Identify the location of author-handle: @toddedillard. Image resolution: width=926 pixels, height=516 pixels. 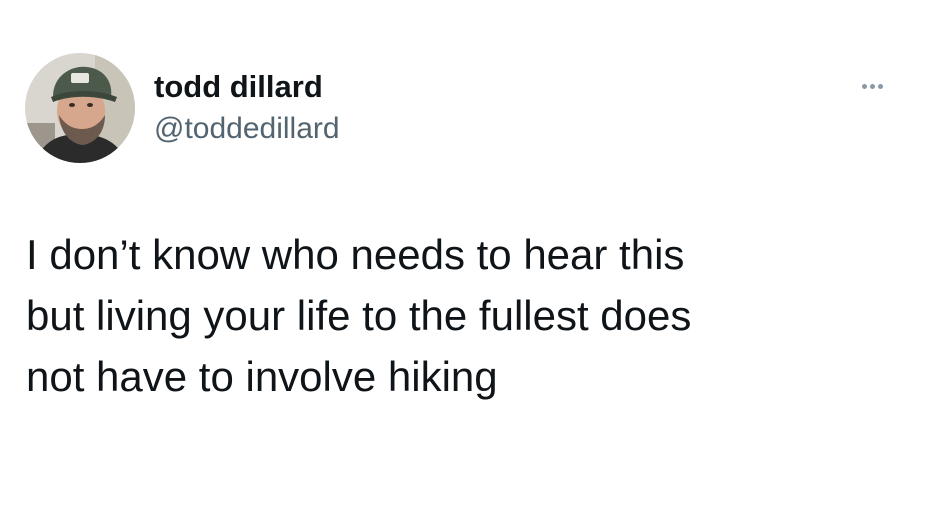
(247, 129).